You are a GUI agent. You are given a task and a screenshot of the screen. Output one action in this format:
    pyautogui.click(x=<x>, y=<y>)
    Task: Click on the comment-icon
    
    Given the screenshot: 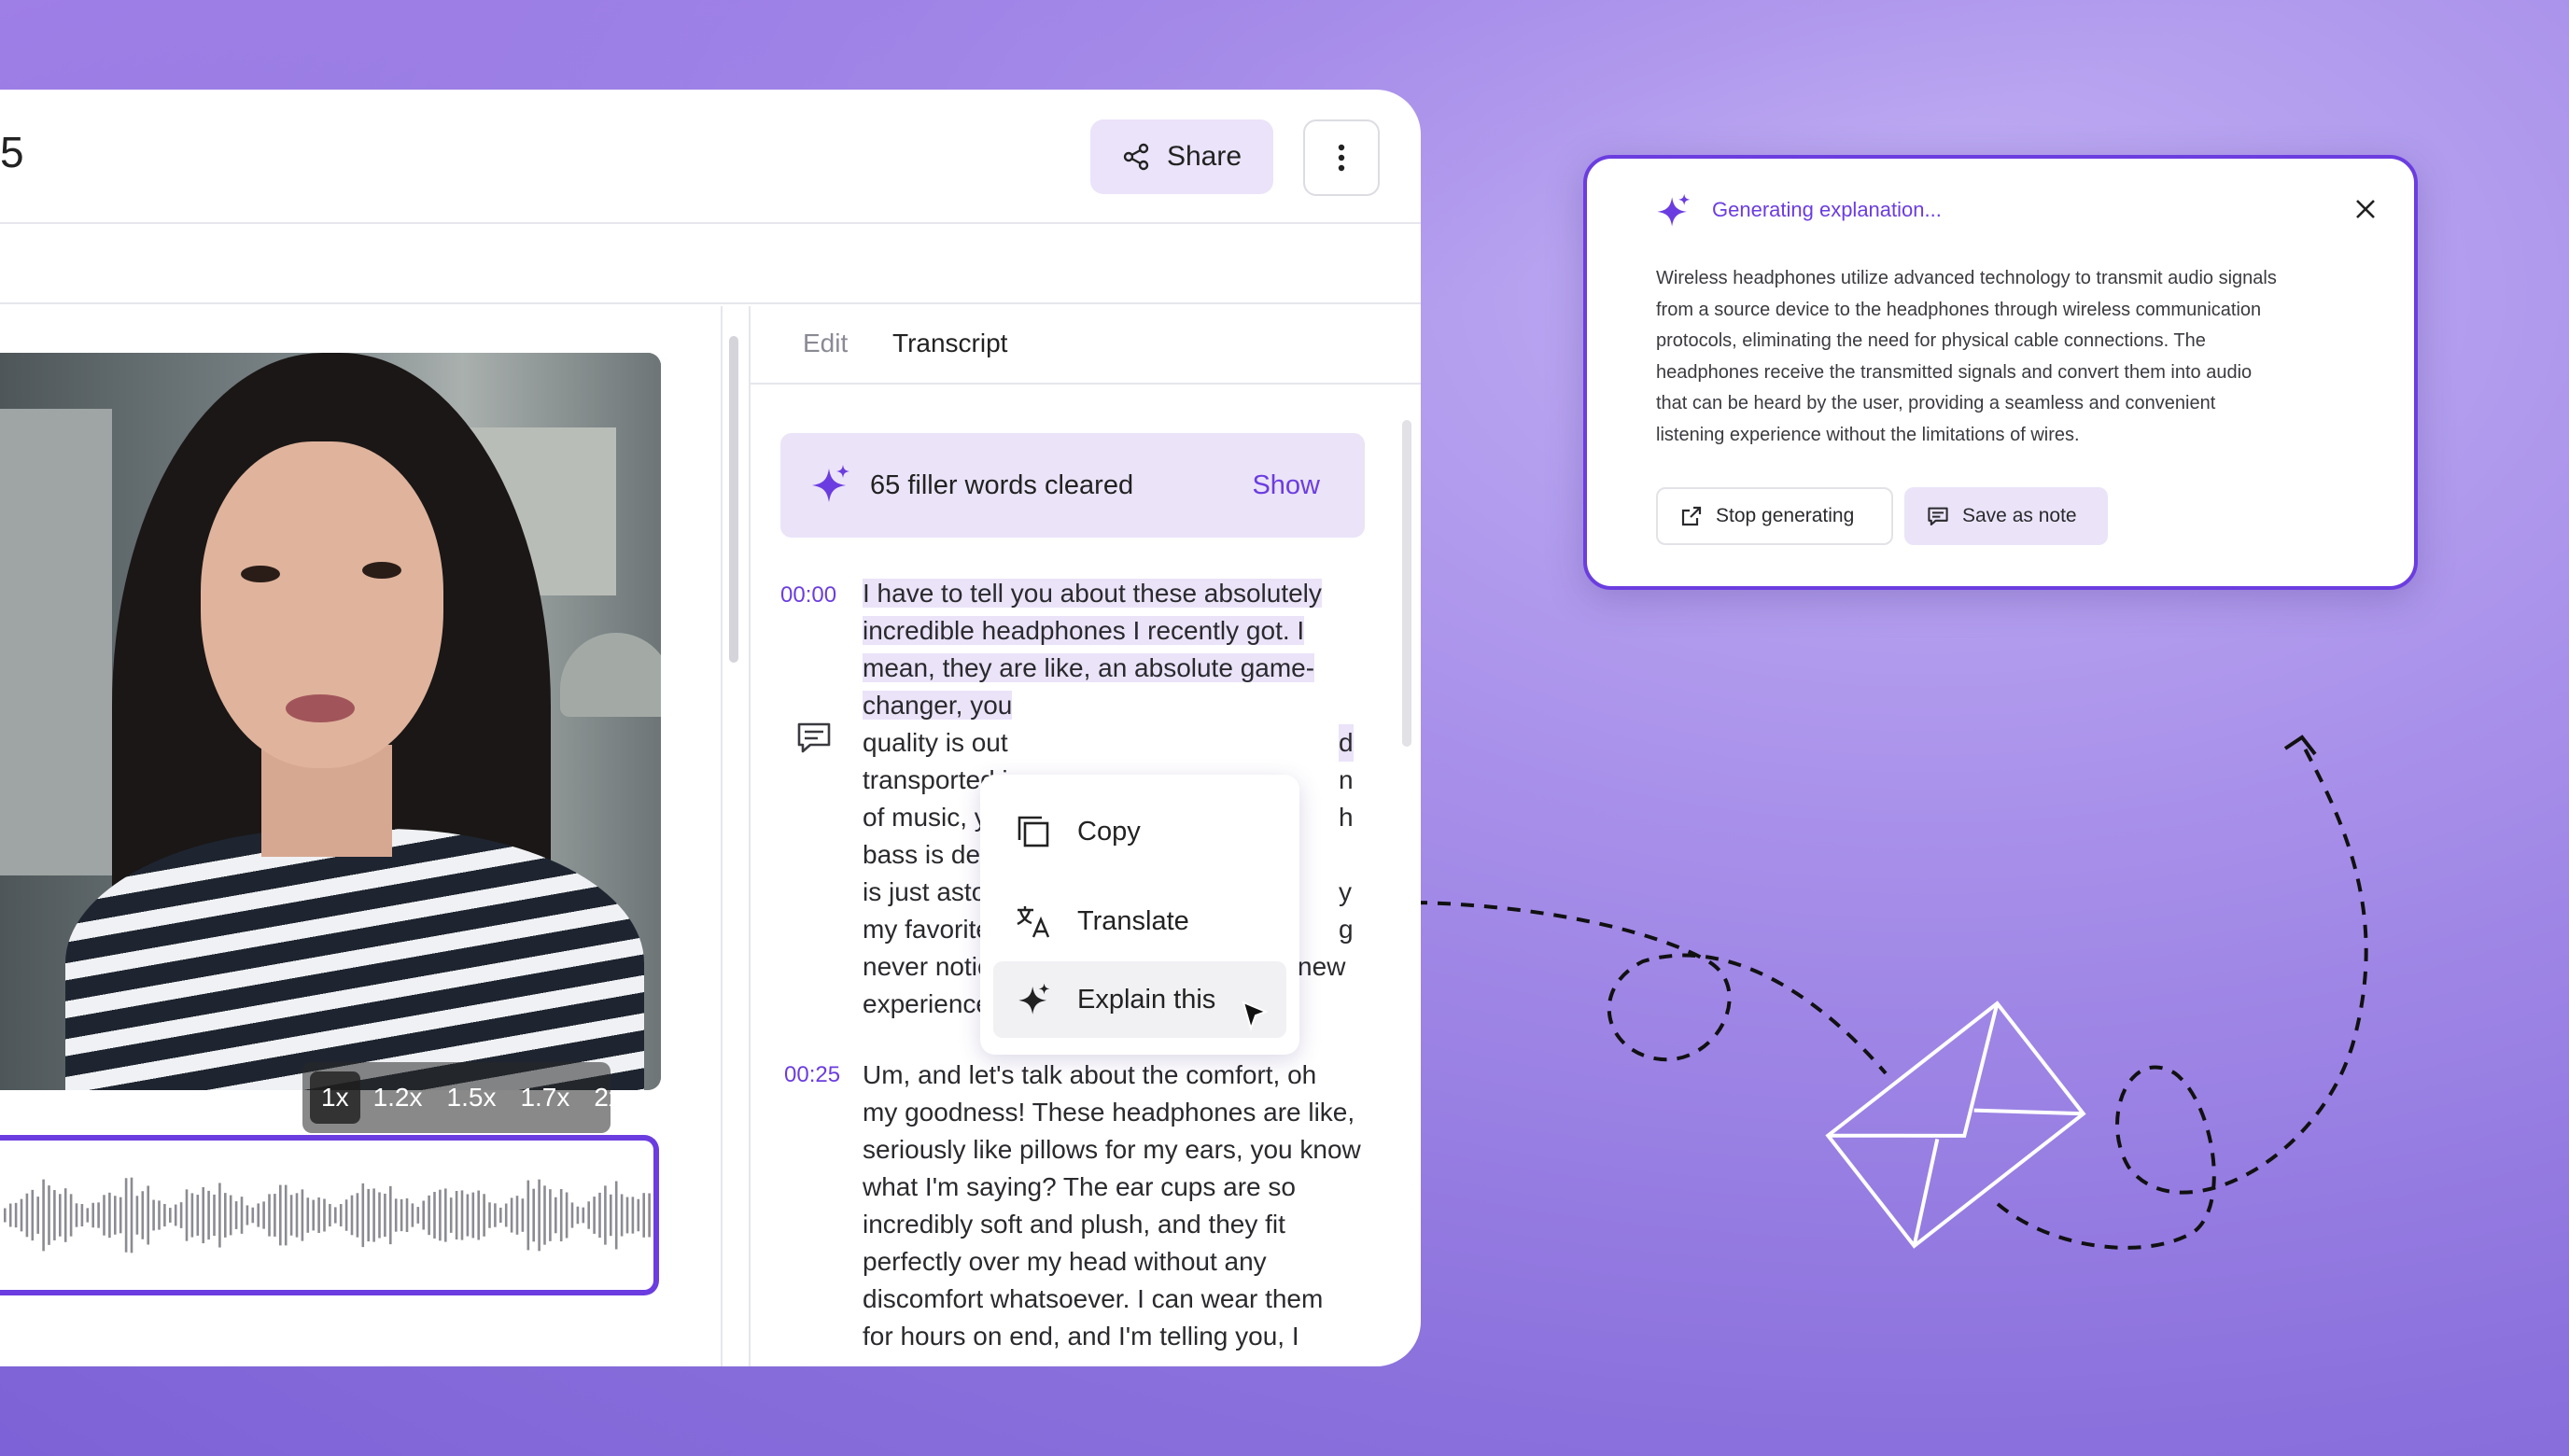 What is the action you would take?
    pyautogui.click(x=814, y=737)
    